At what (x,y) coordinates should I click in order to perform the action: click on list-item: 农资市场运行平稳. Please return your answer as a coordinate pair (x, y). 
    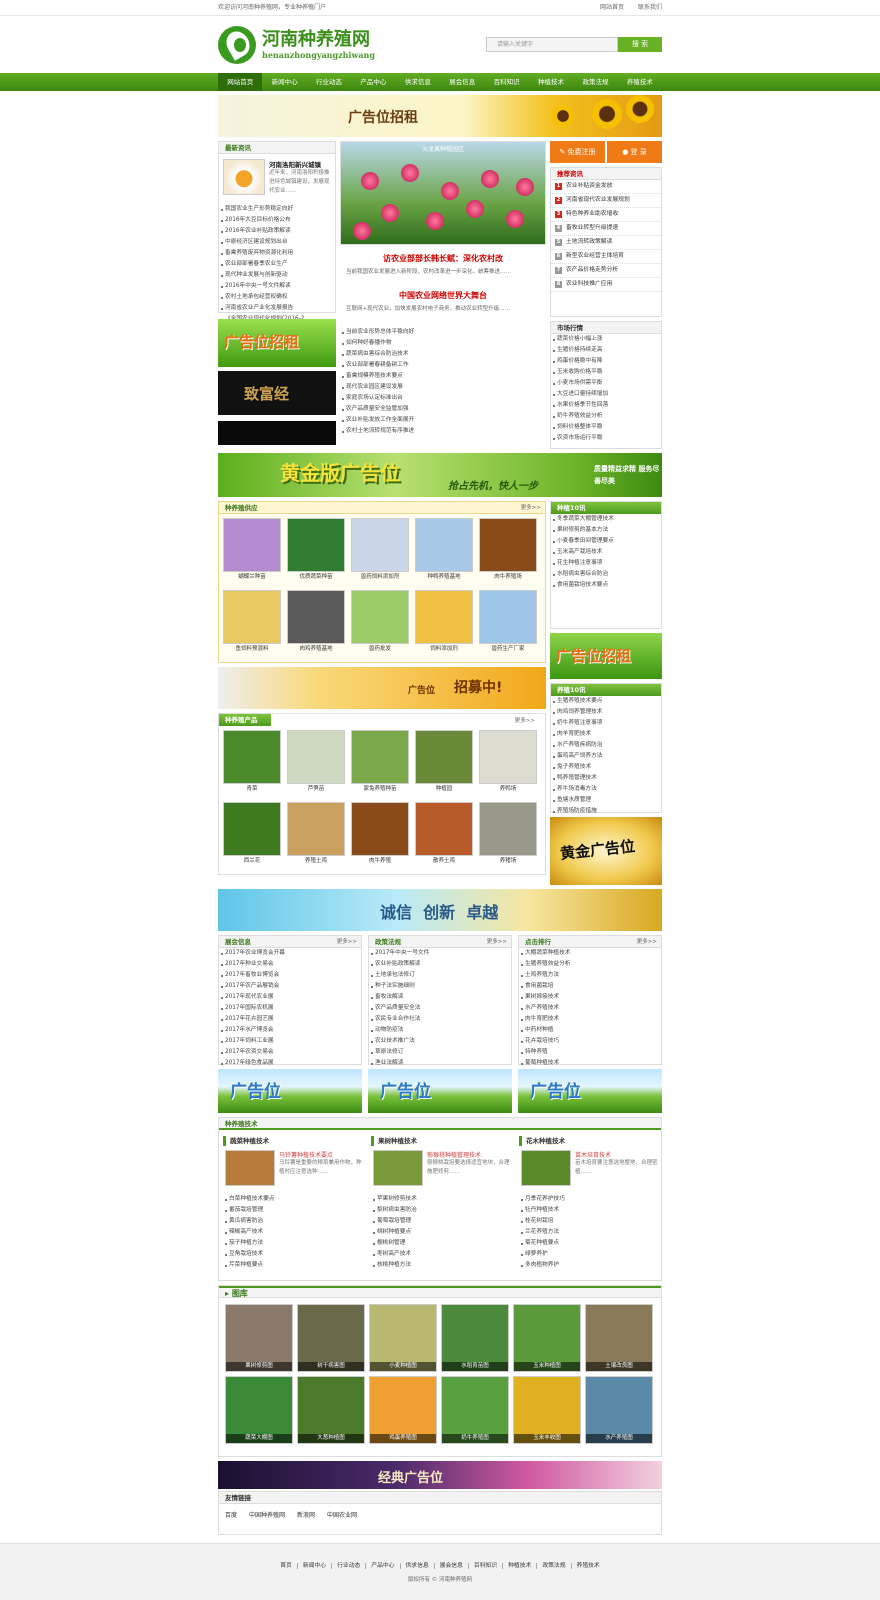
    Looking at the image, I should click on (606, 438).